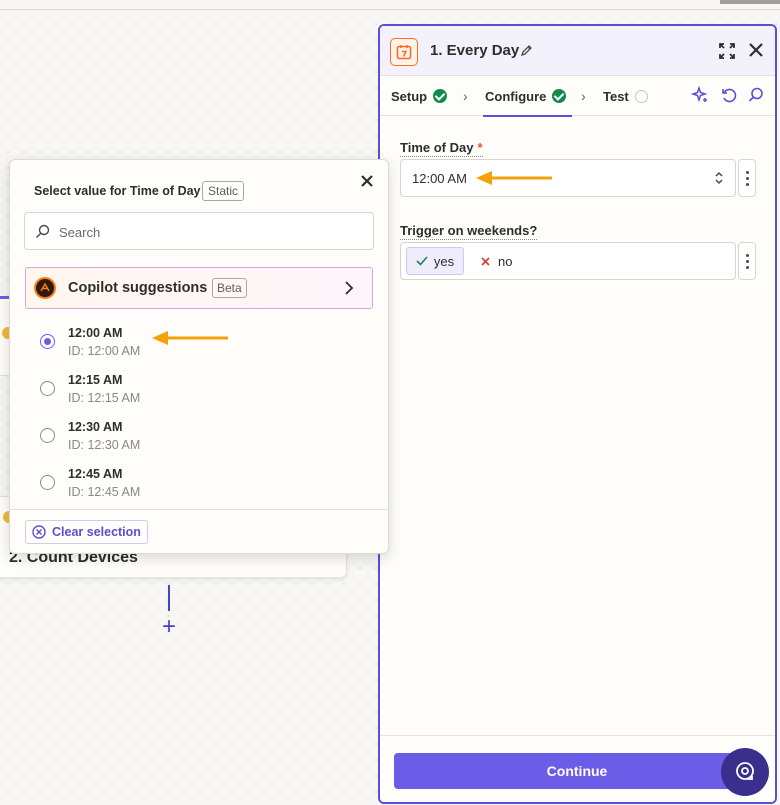  What do you see at coordinates (729, 95) in the screenshot?
I see `undo-icon` at bounding box center [729, 95].